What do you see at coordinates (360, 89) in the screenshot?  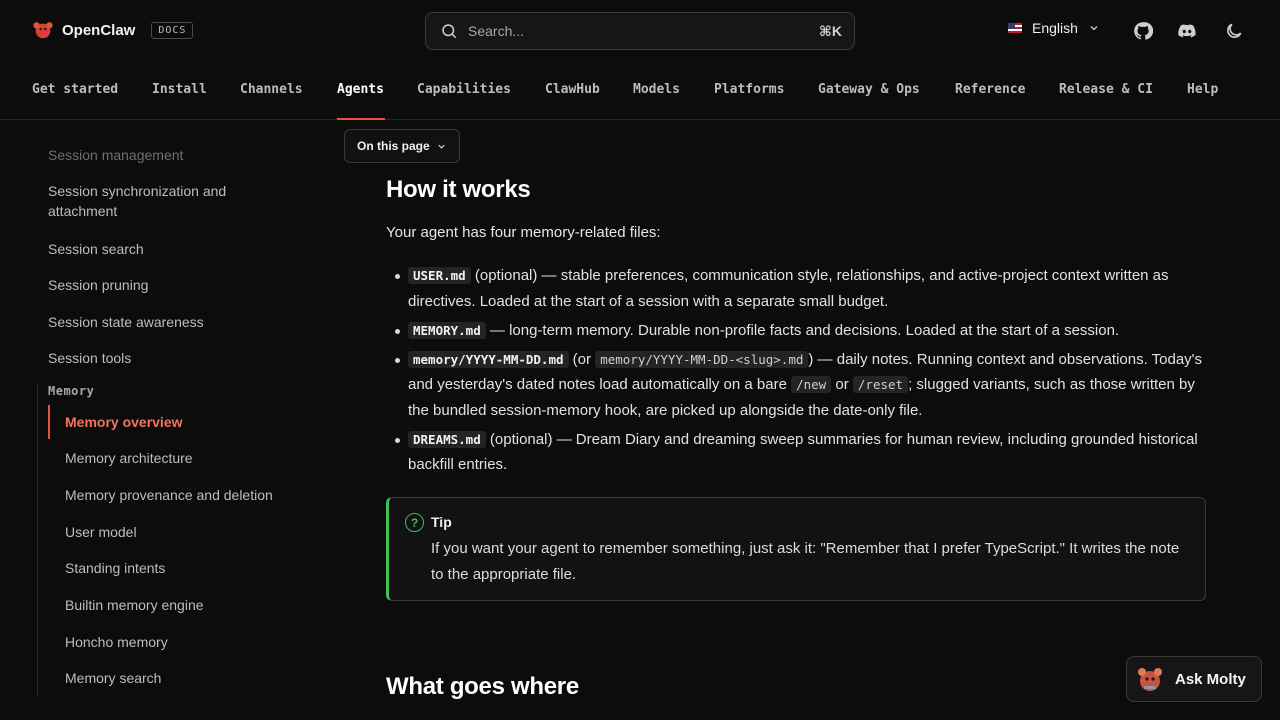 I see `tab-agents: Agents` at bounding box center [360, 89].